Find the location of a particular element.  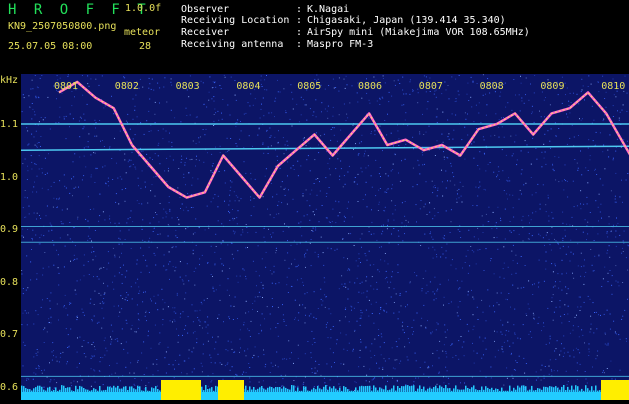

filename-label: KN9_2507050800.png is located at coordinates (62, 27).